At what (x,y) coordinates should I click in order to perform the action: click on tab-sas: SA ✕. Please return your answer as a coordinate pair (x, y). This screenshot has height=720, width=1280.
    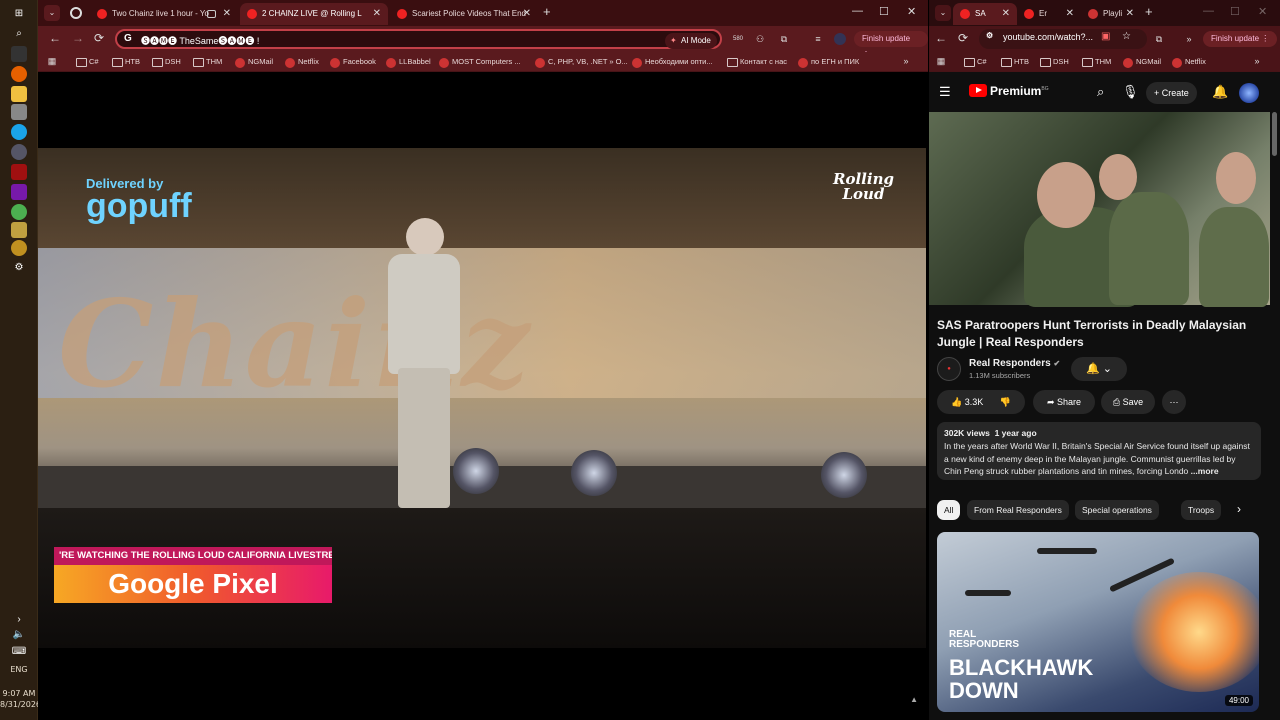
    Looking at the image, I should click on (985, 14).